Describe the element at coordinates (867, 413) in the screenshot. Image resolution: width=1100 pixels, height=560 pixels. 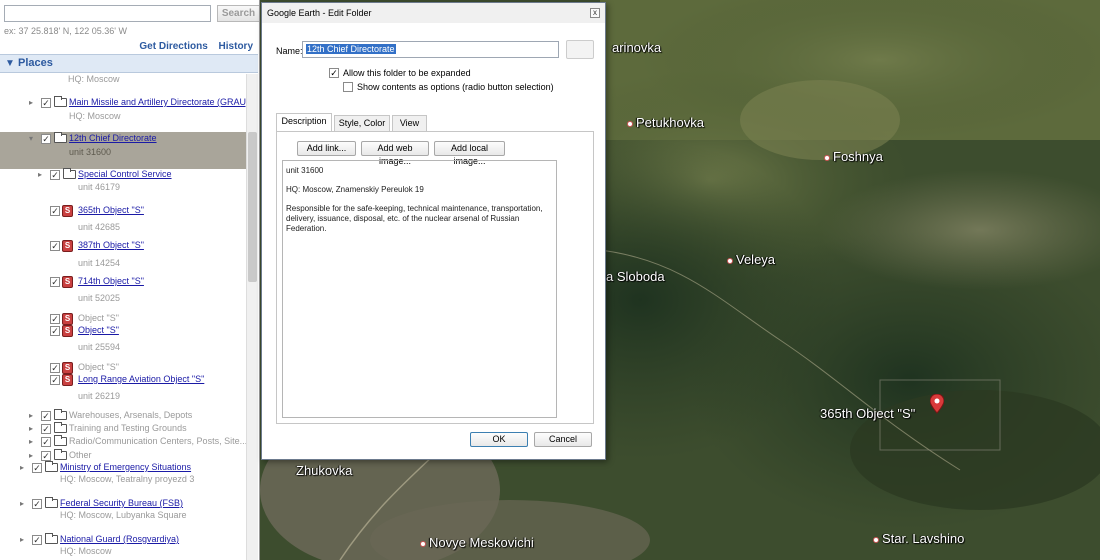
I see `map-label: 365th Object "S"` at that location.